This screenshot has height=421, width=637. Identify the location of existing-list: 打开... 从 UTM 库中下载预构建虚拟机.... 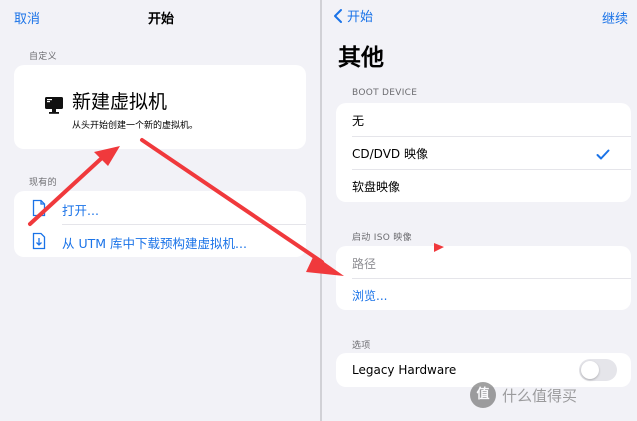
(160, 224).